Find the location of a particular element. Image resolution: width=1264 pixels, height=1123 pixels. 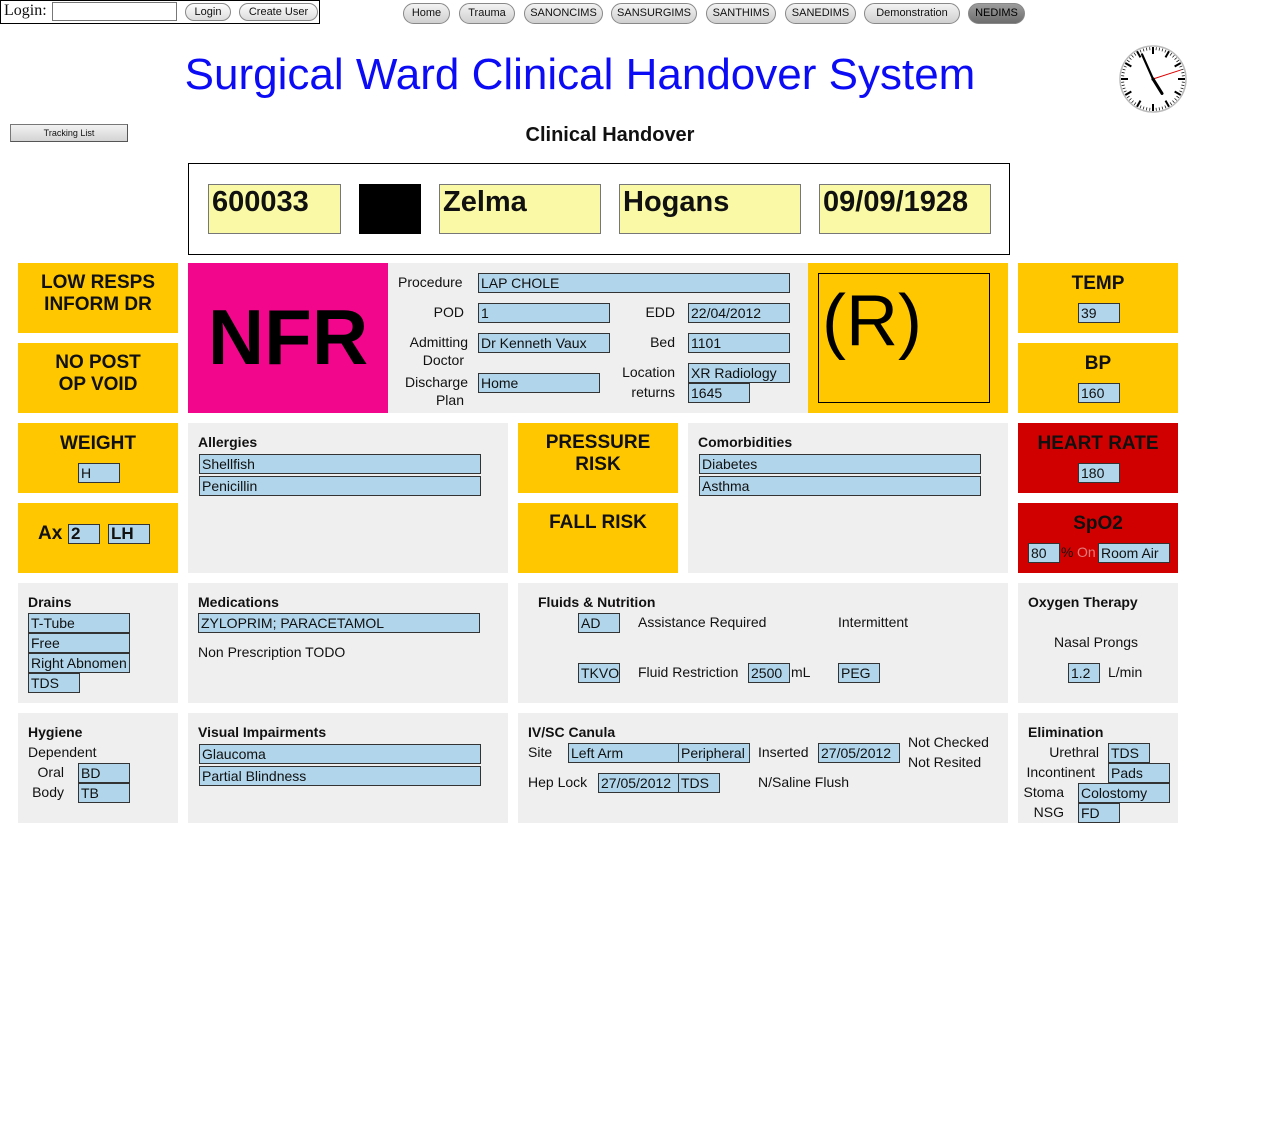

drain-item: TDS is located at coordinates (54, 683).